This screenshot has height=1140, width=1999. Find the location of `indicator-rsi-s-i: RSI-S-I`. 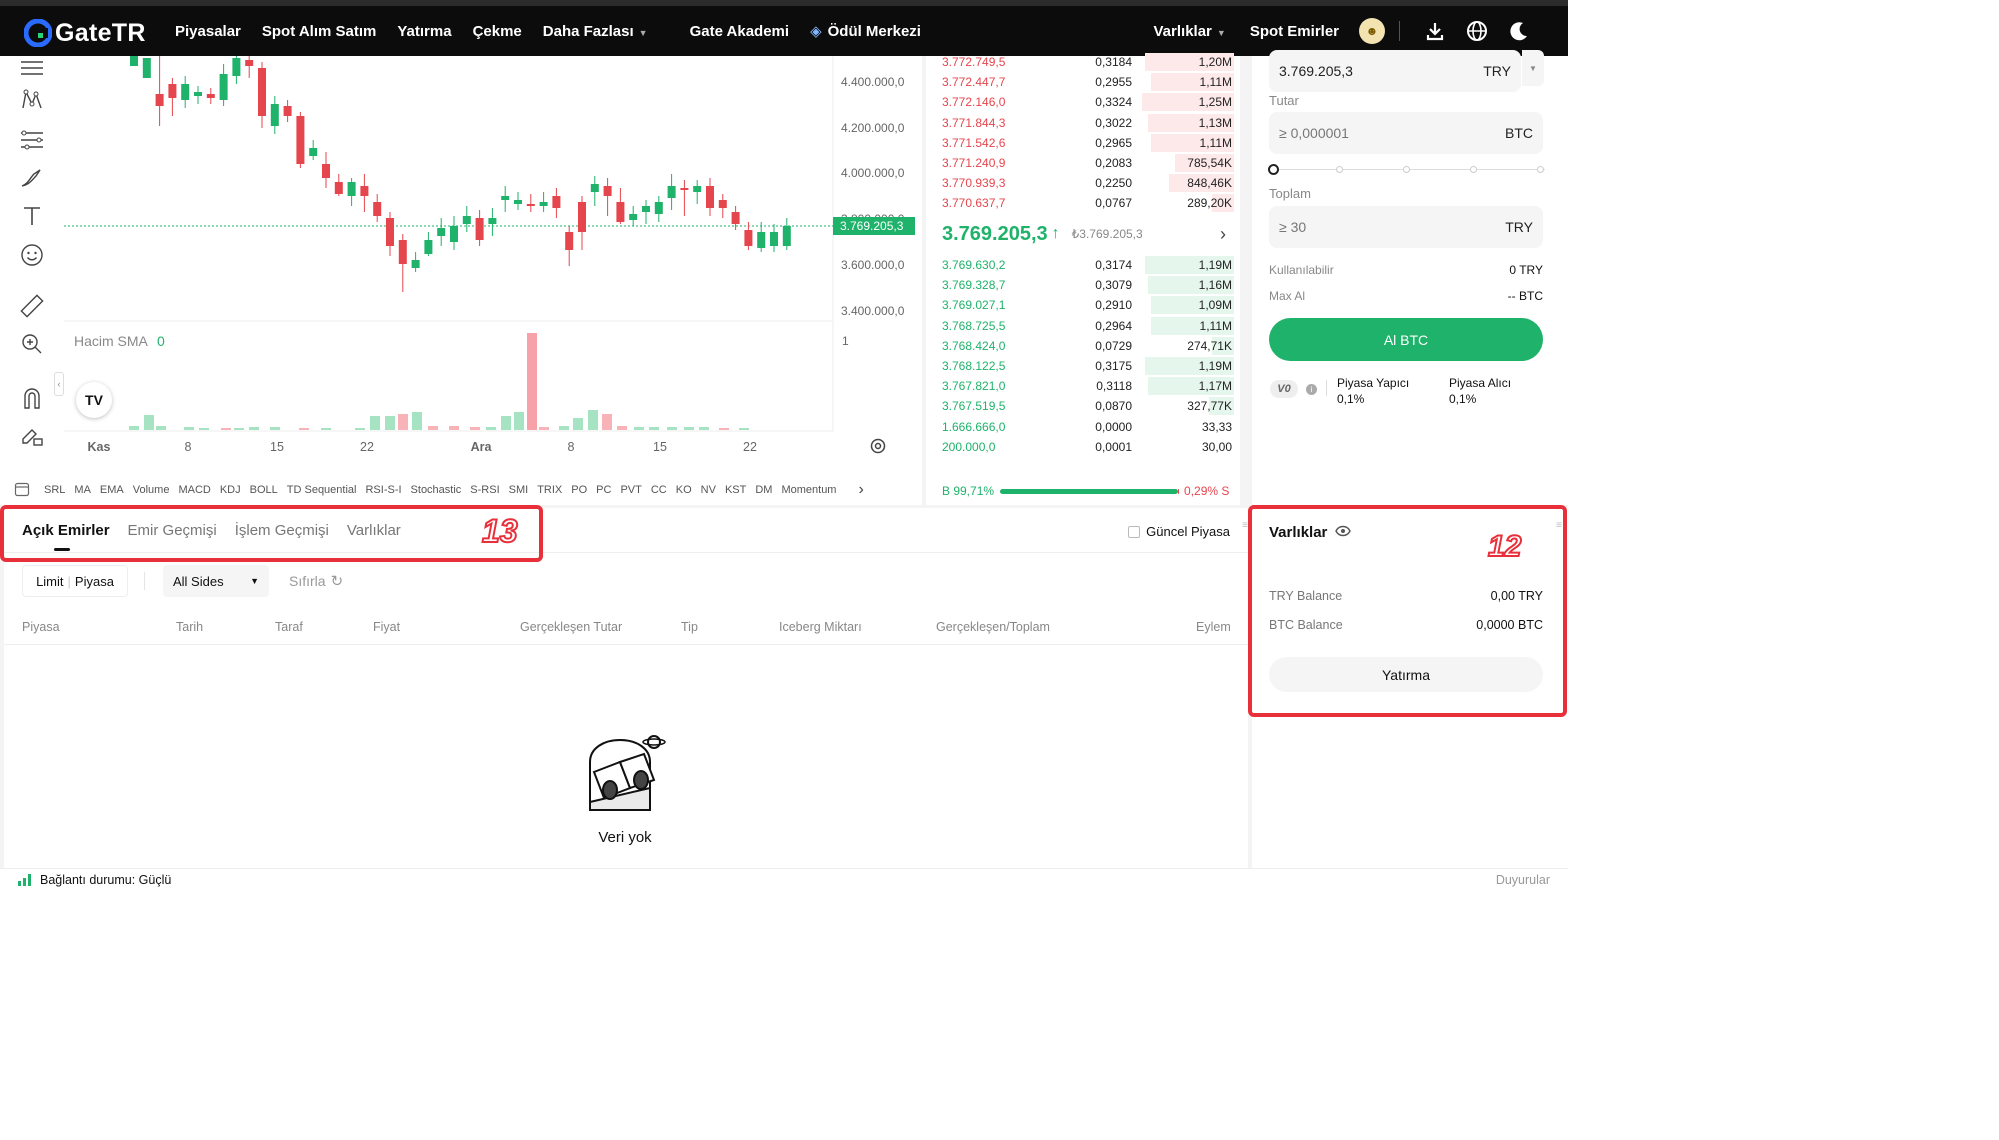

indicator-rsi-s-i: RSI-S-I is located at coordinates (383, 490).